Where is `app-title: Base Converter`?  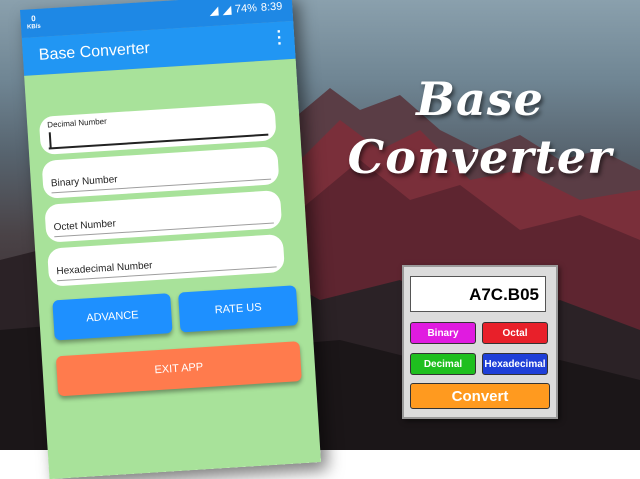 app-title: Base Converter is located at coordinates (94, 51).